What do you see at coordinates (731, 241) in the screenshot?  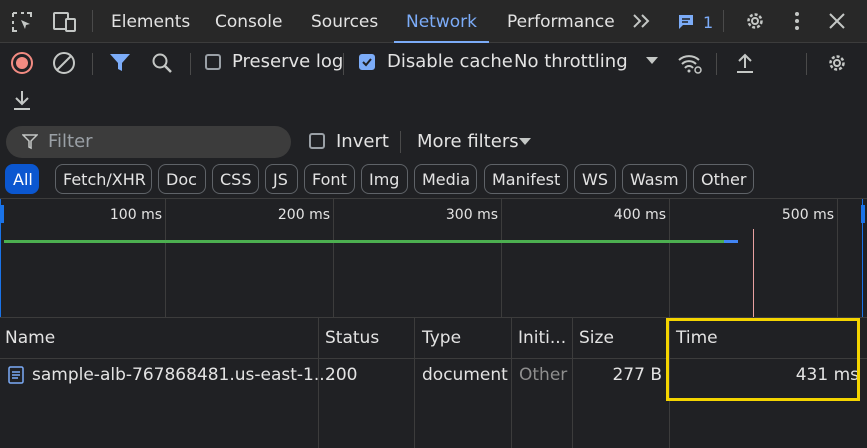 I see `request-download-bar` at bounding box center [731, 241].